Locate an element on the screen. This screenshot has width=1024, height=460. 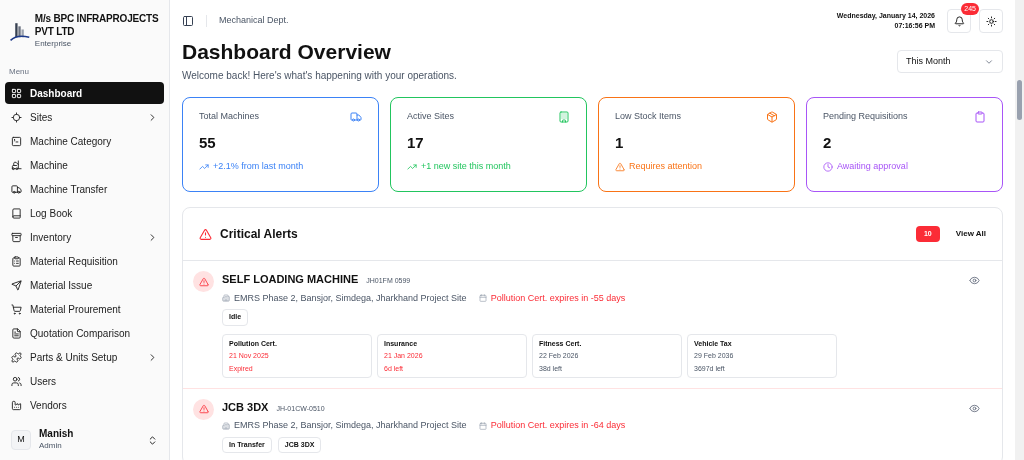
stat-note: +2.1% from last month is located at coordinates (258, 166).